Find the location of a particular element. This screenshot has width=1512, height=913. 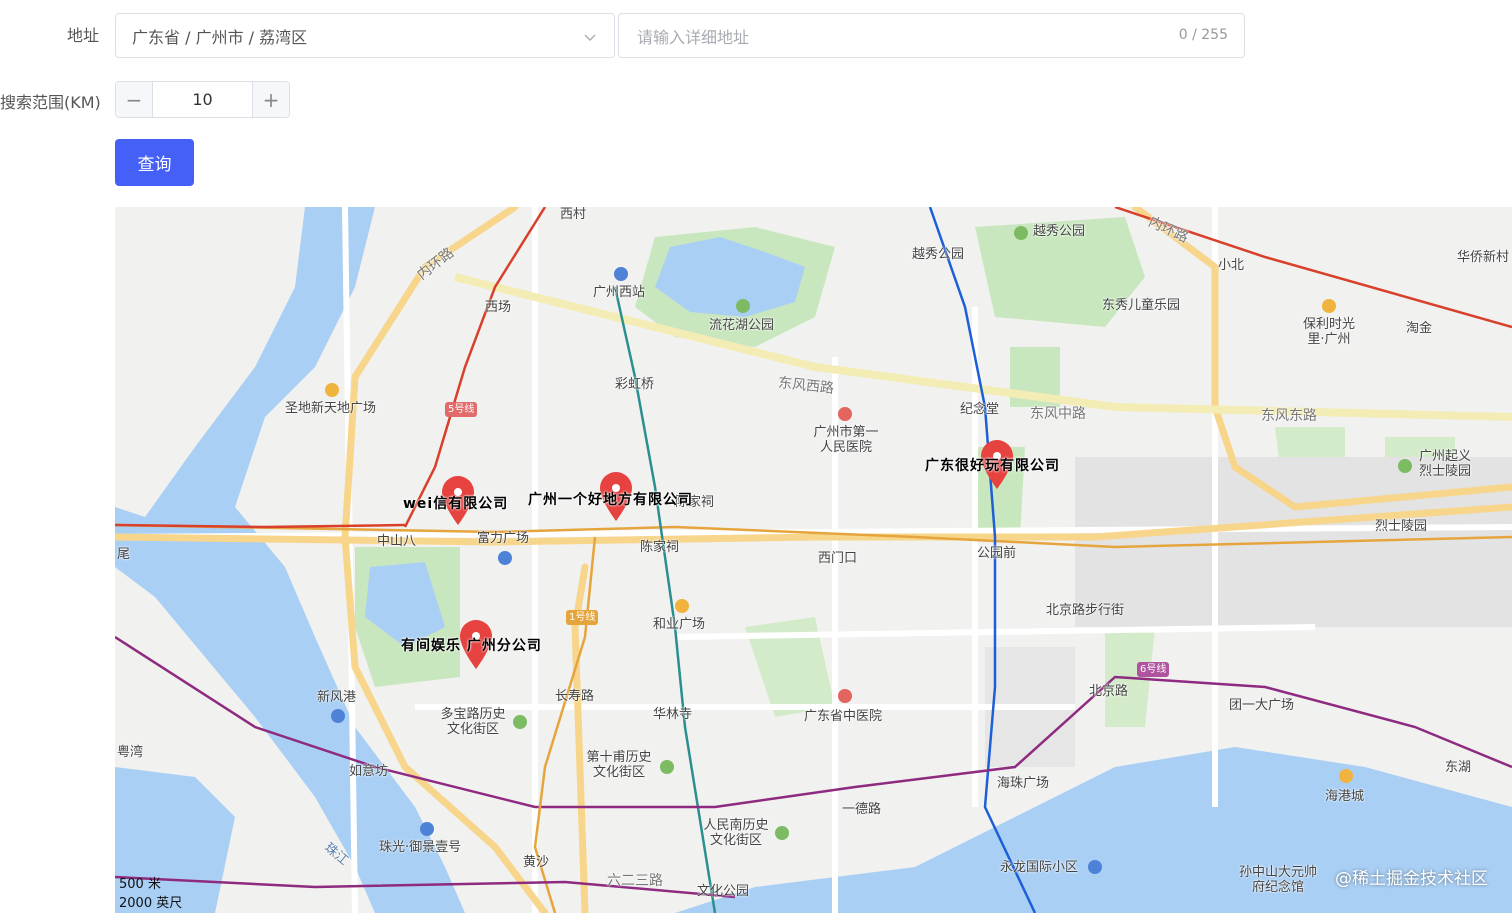

place-huaqiao: 华侨新村 is located at coordinates (1483, 257).